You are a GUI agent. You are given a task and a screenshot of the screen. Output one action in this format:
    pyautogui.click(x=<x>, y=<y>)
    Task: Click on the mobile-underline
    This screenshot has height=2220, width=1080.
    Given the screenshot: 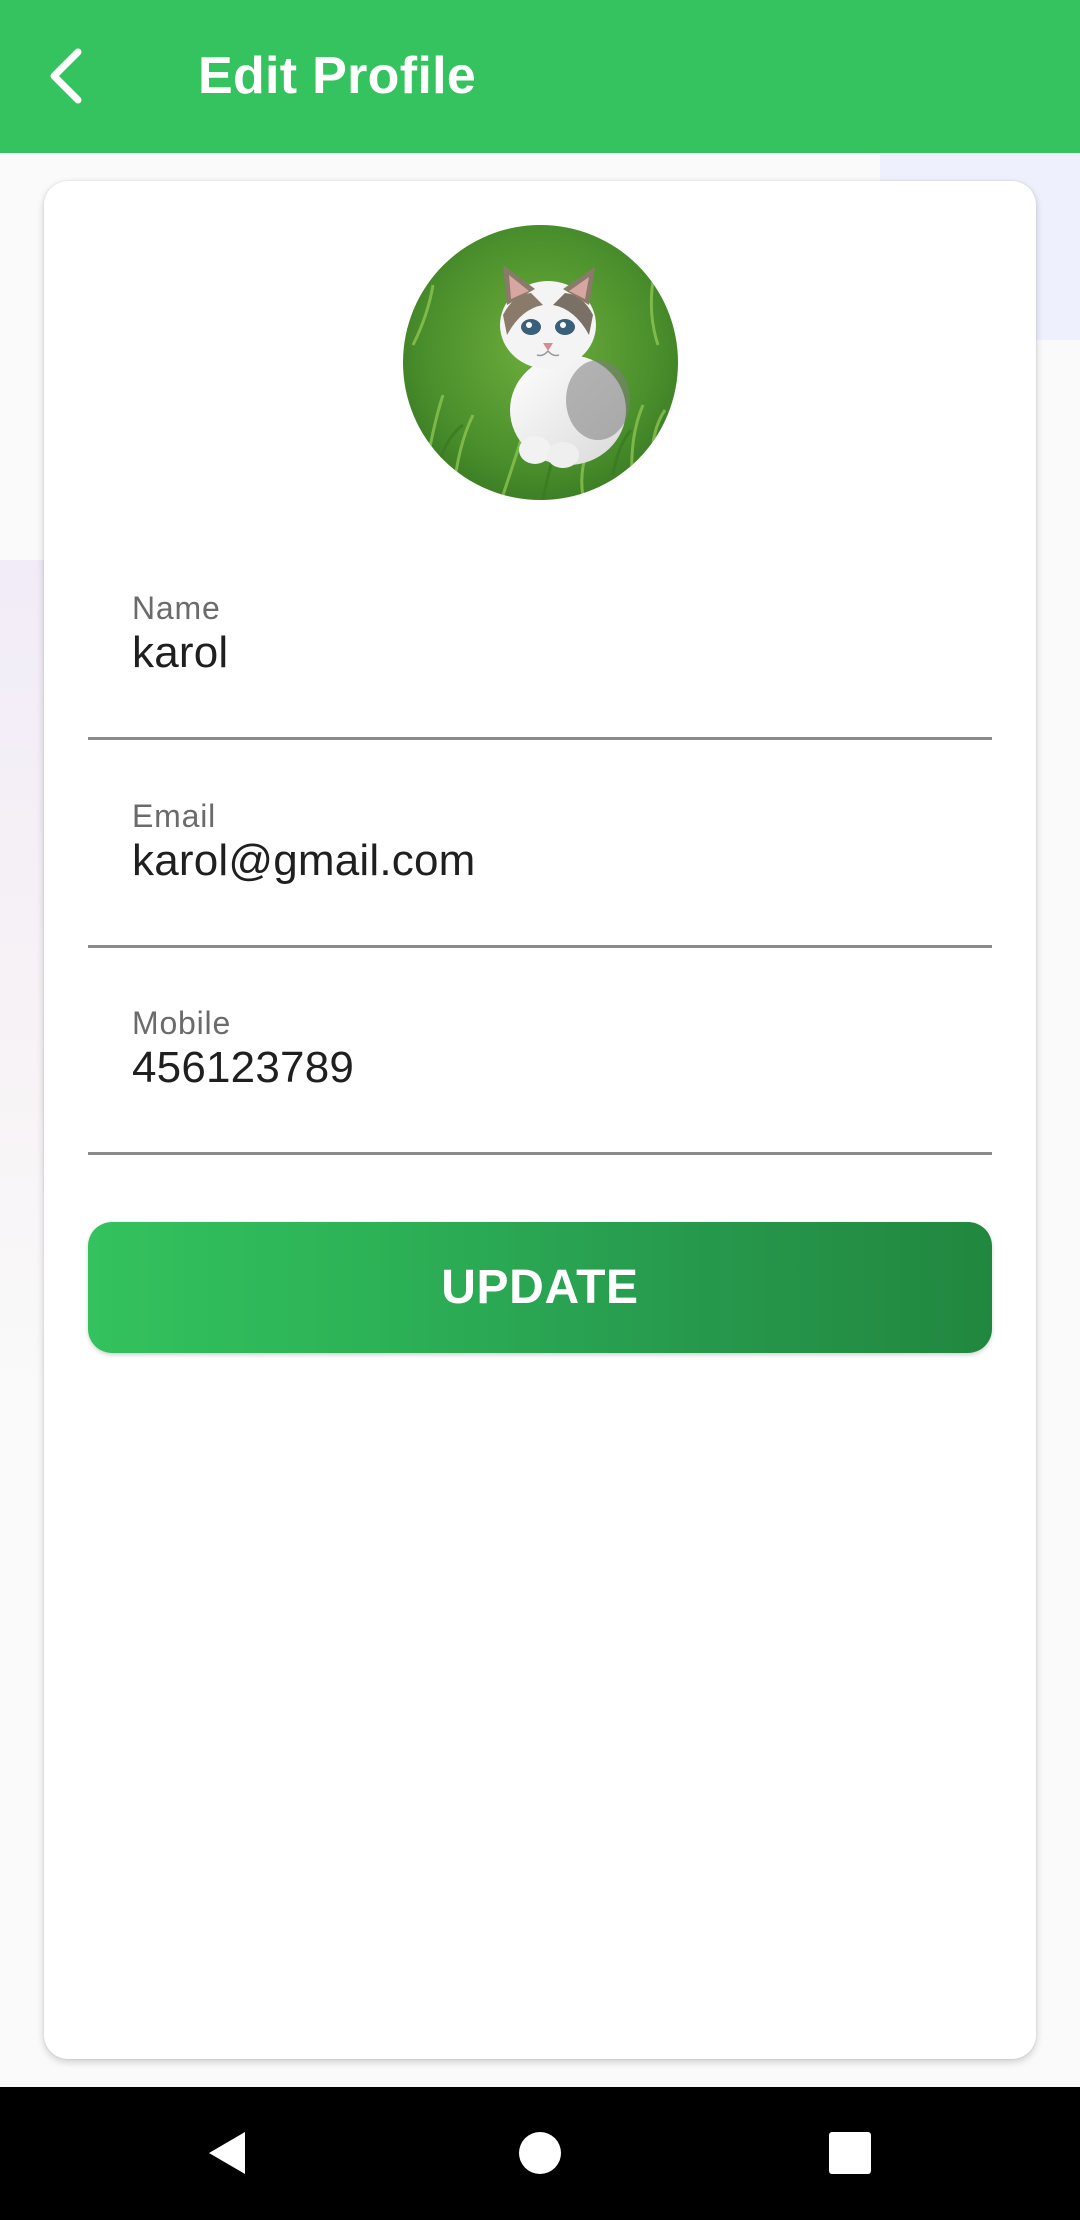 What is the action you would take?
    pyautogui.click(x=540, y=1153)
    